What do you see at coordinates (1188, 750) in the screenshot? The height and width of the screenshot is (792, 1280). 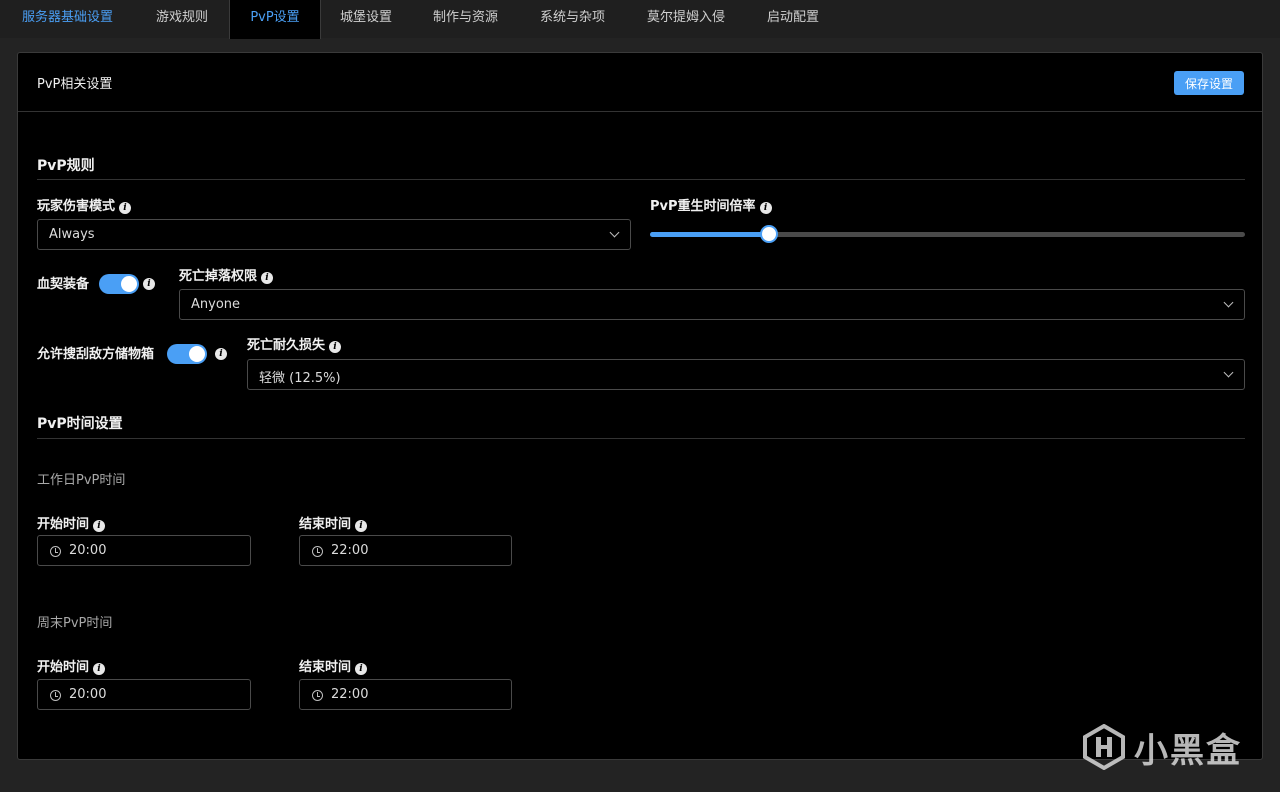 I see `watermark-text: 小黑盒` at bounding box center [1188, 750].